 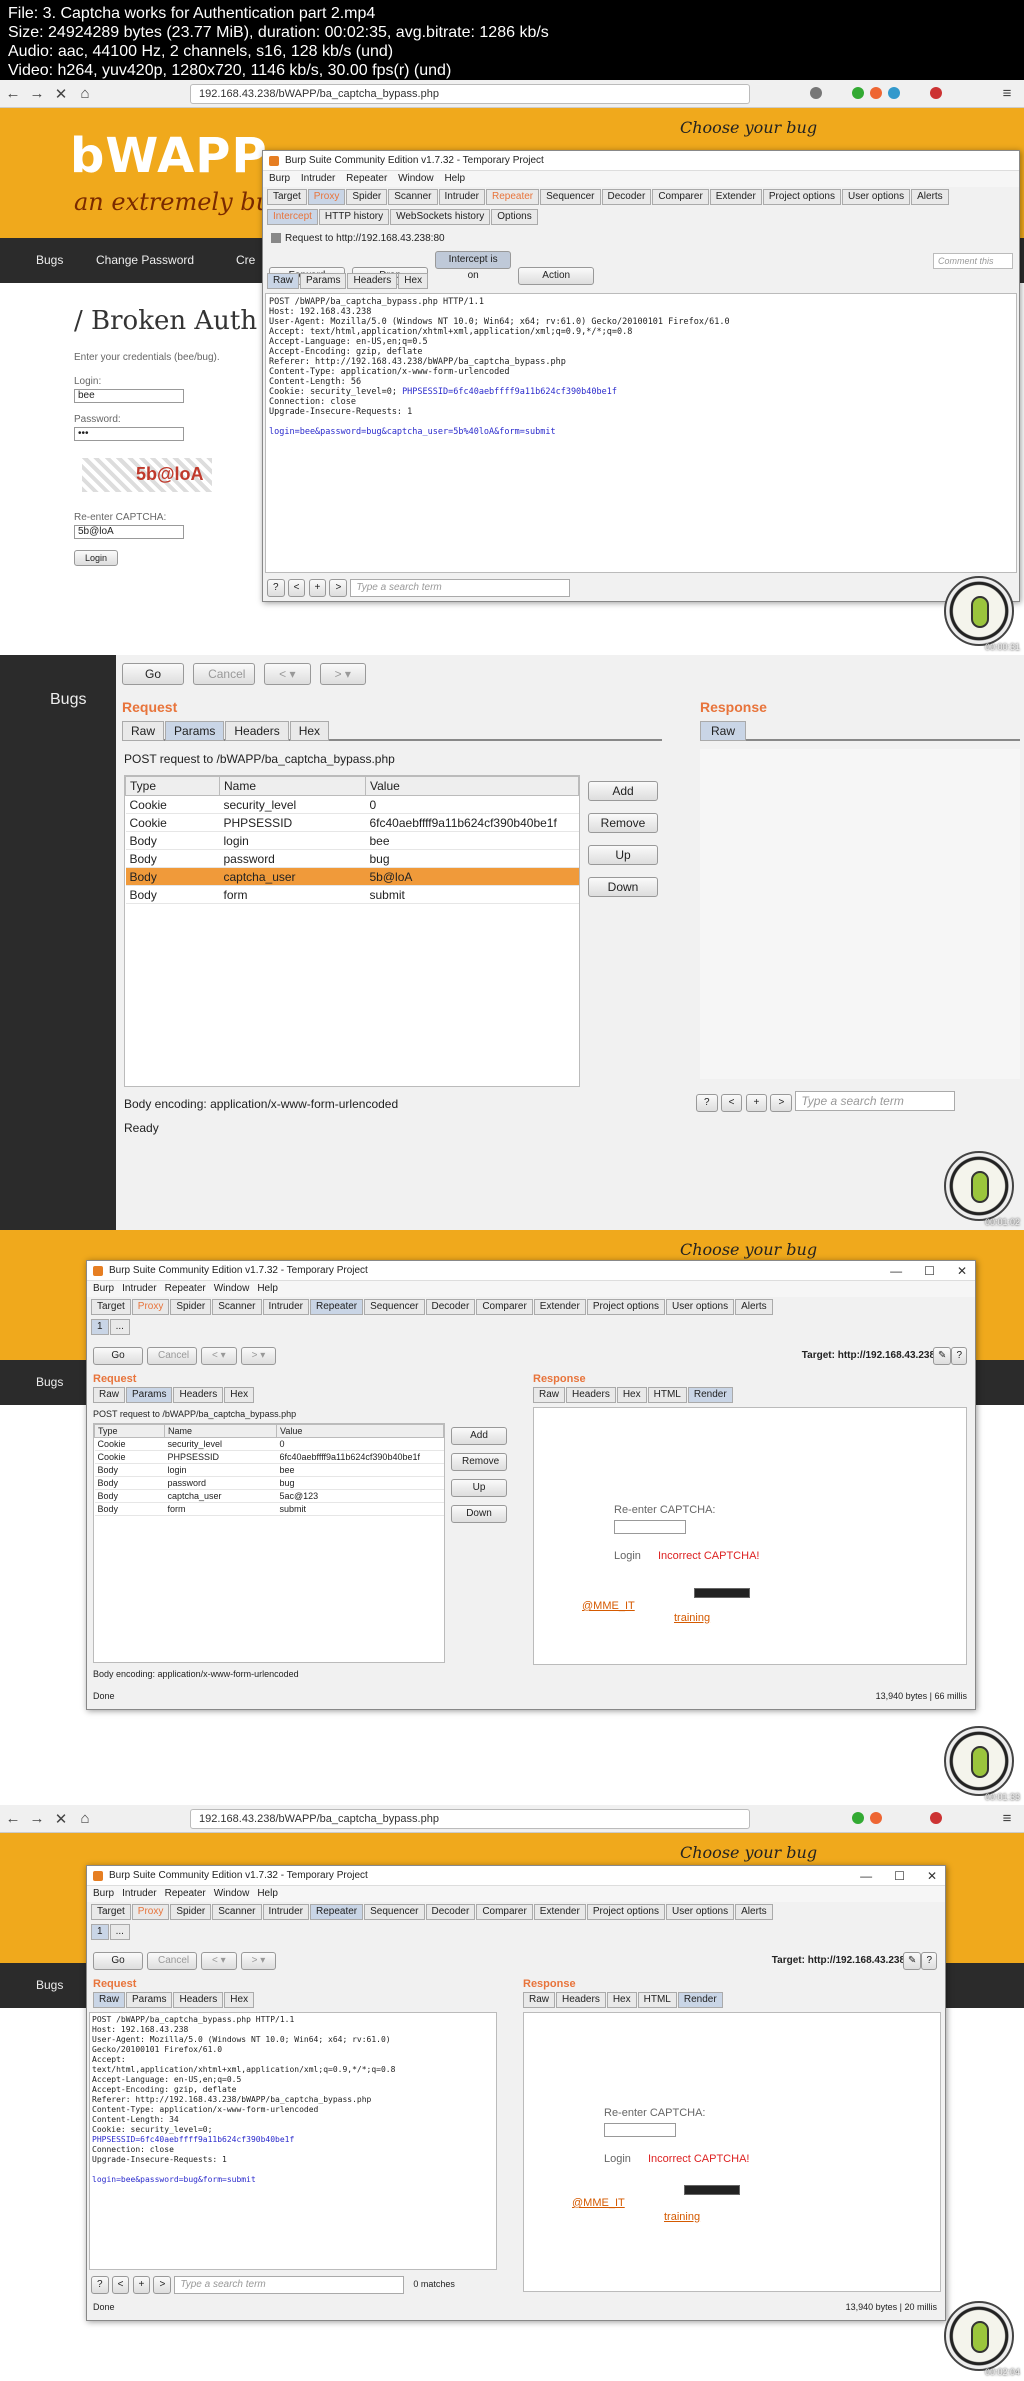 What do you see at coordinates (129, 434) in the screenshot?
I see `password-input: •••` at bounding box center [129, 434].